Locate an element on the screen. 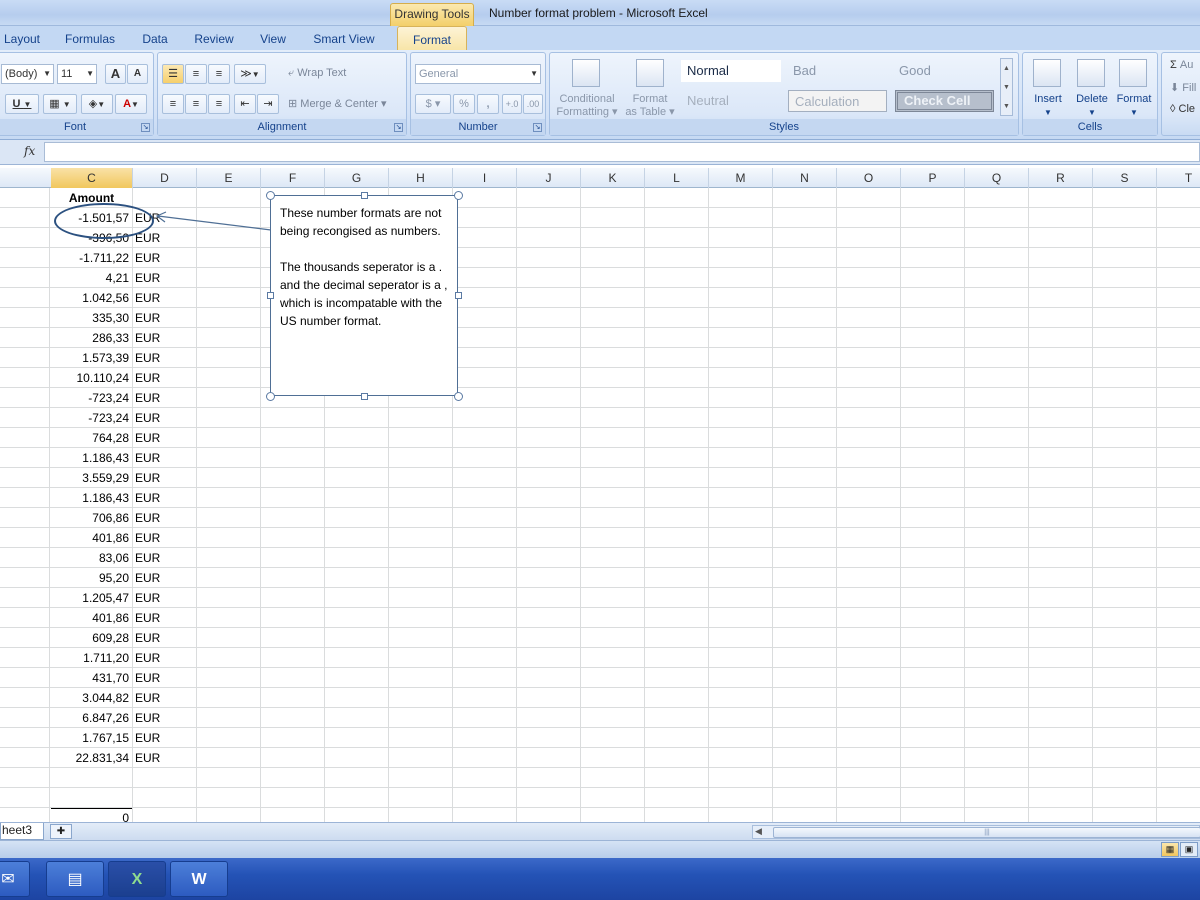  sheet-tab-sheet3: heet3 is located at coordinates (22, 831).